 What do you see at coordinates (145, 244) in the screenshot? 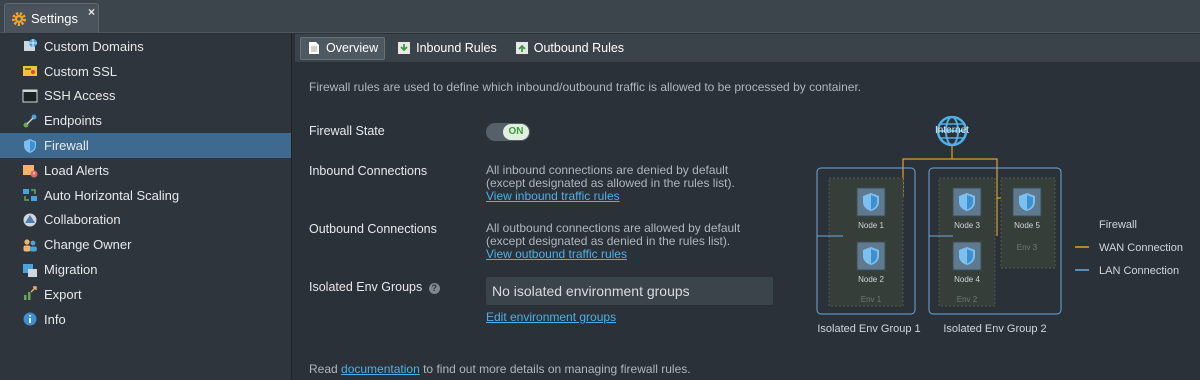
I see `sidebar-item-change-owner: Change Owner` at bounding box center [145, 244].